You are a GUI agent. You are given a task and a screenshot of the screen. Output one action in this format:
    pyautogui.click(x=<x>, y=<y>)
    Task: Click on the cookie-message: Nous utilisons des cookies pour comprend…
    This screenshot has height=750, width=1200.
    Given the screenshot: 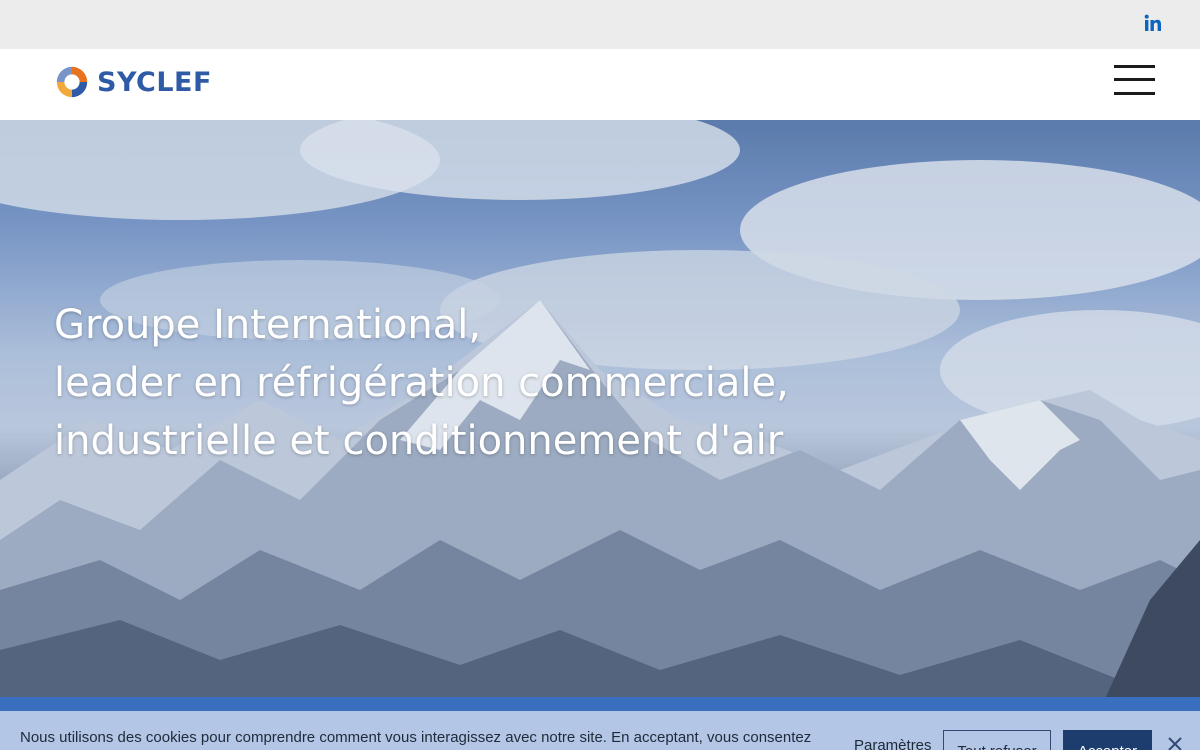 What is the action you would take?
    pyautogui.click(x=416, y=739)
    